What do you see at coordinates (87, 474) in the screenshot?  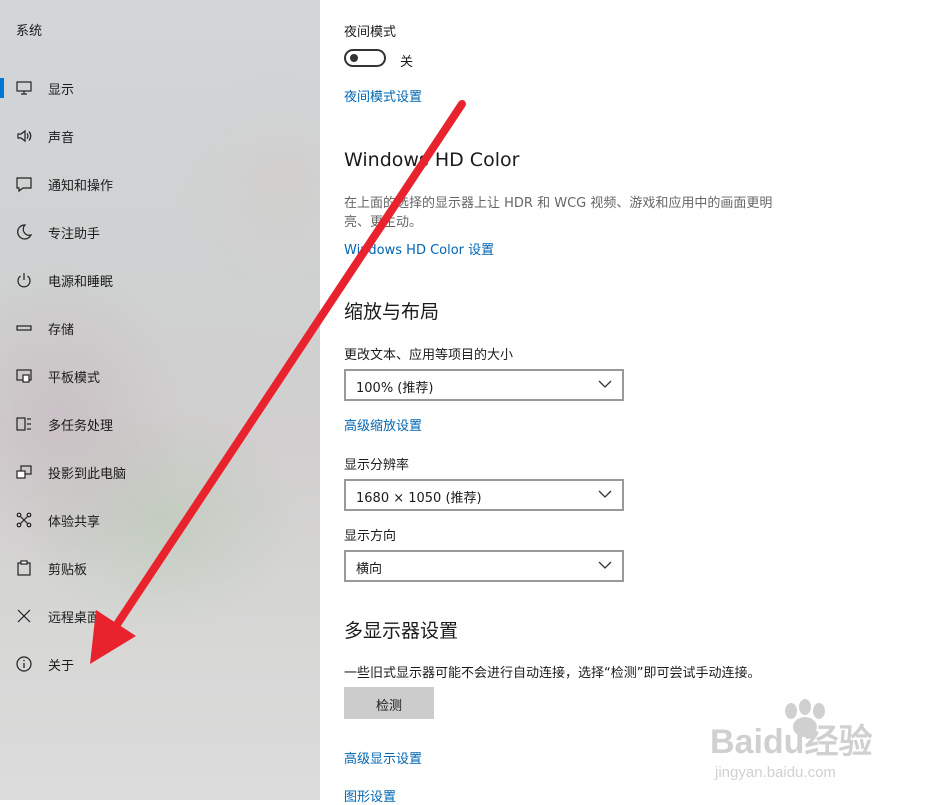 I see `sidebar-item-label: 投影到此电脑` at bounding box center [87, 474].